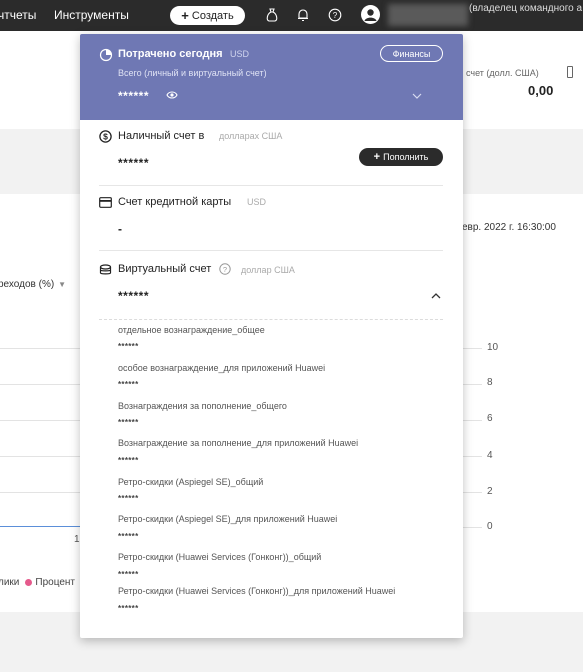  I want to click on coins-stack-icon, so click(105, 269).